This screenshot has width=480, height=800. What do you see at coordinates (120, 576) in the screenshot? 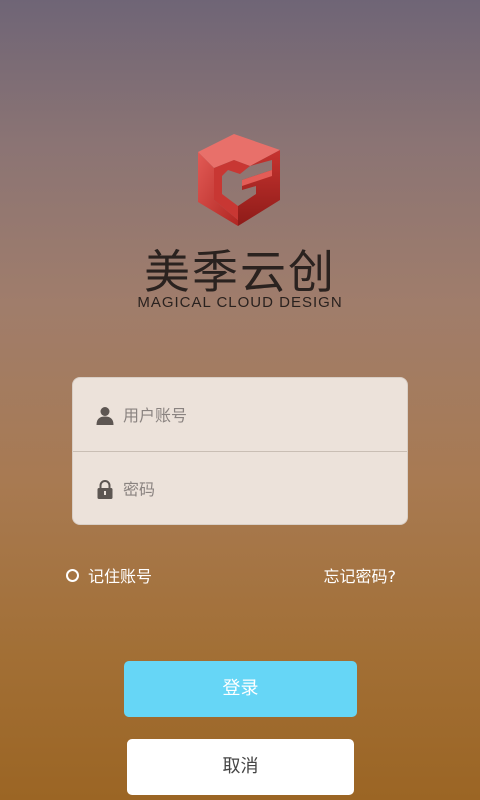
I see `remember-label: 记住账号` at bounding box center [120, 576].